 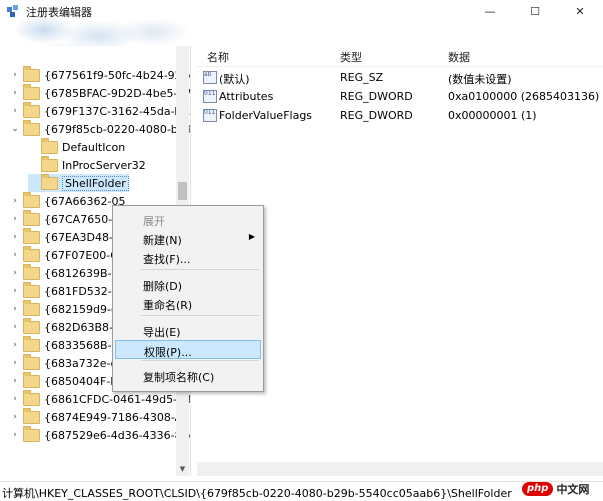 What do you see at coordinates (67, 200) in the screenshot?
I see `tree-item: › {67A66362-05` at bounding box center [67, 200].